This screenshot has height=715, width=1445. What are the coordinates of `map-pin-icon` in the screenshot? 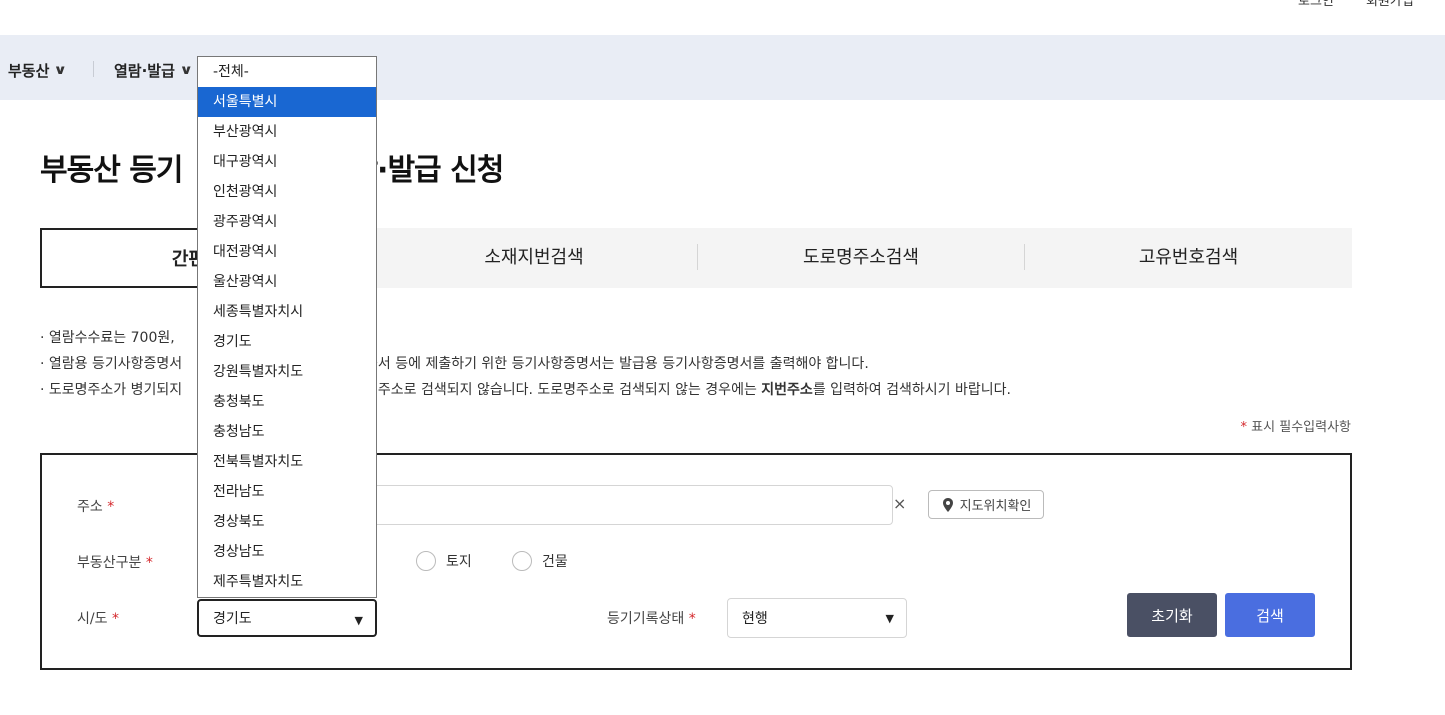 It's located at (947, 504).